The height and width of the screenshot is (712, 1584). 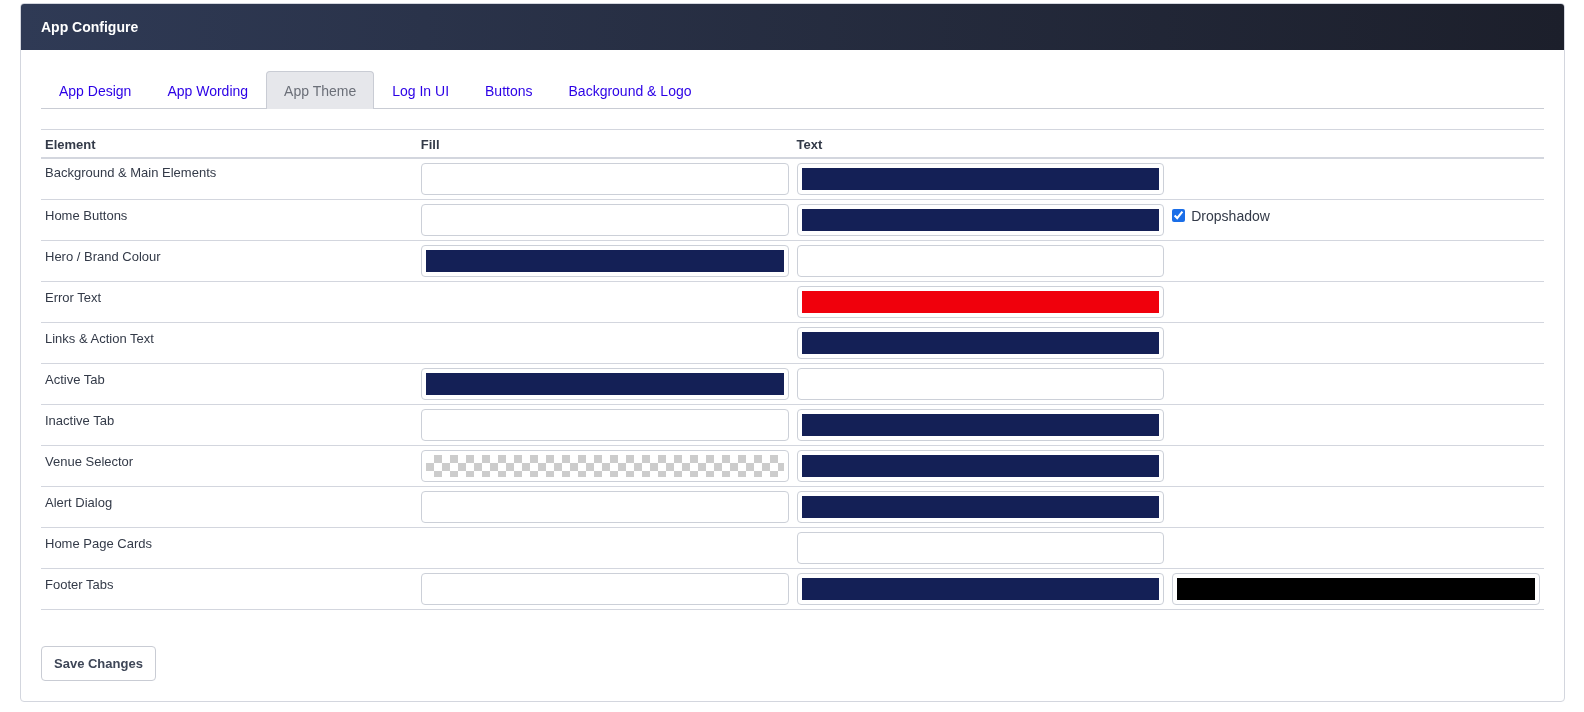 I want to click on tab: Background & Logo, so click(x=630, y=90).